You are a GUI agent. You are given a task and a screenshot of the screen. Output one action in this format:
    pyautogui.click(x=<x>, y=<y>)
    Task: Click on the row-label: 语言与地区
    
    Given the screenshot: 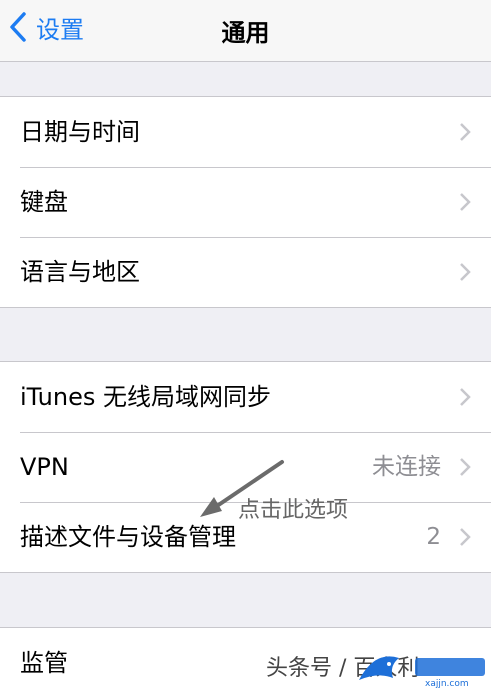 What is the action you would take?
    pyautogui.click(x=80, y=272)
    